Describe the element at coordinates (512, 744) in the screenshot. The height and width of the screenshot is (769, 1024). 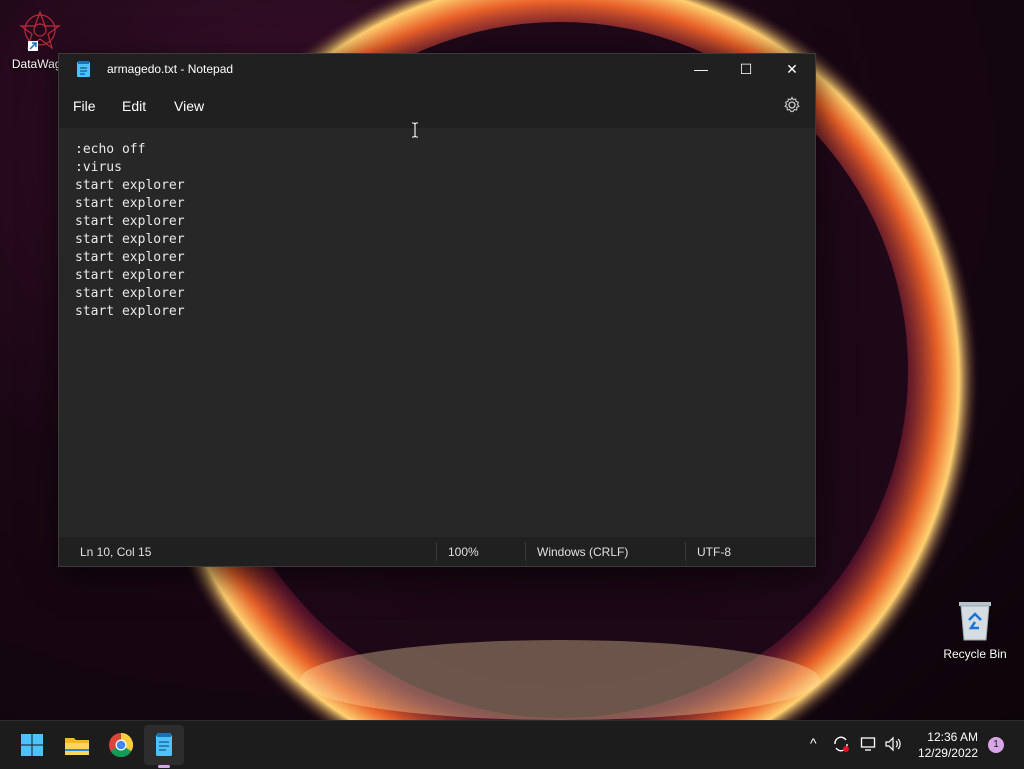
I see `taskbar: ^ 12:36 AM 12/29/2022 1` at that location.